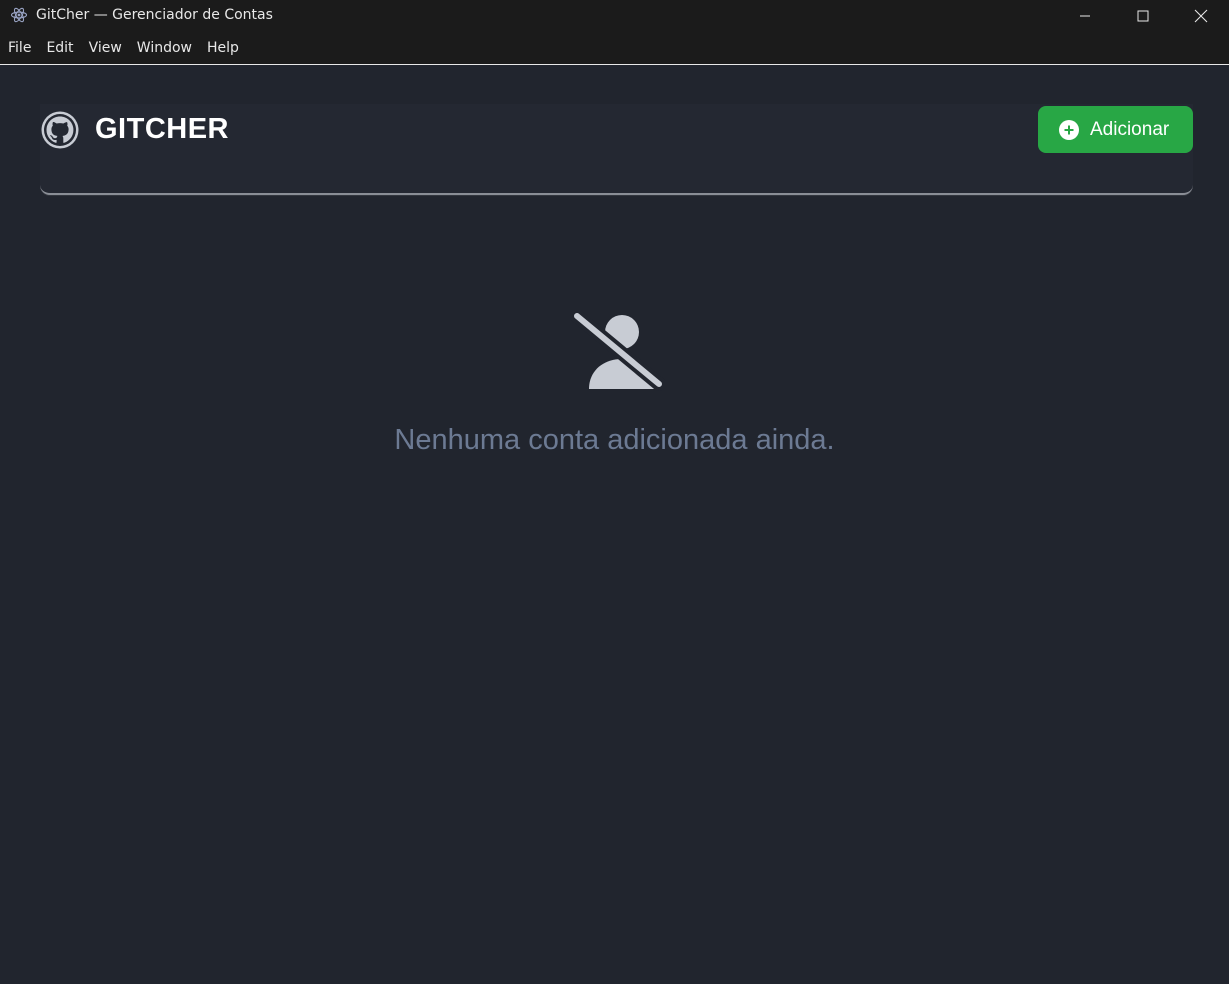  I want to click on plus-circle-icon, so click(1069, 129).